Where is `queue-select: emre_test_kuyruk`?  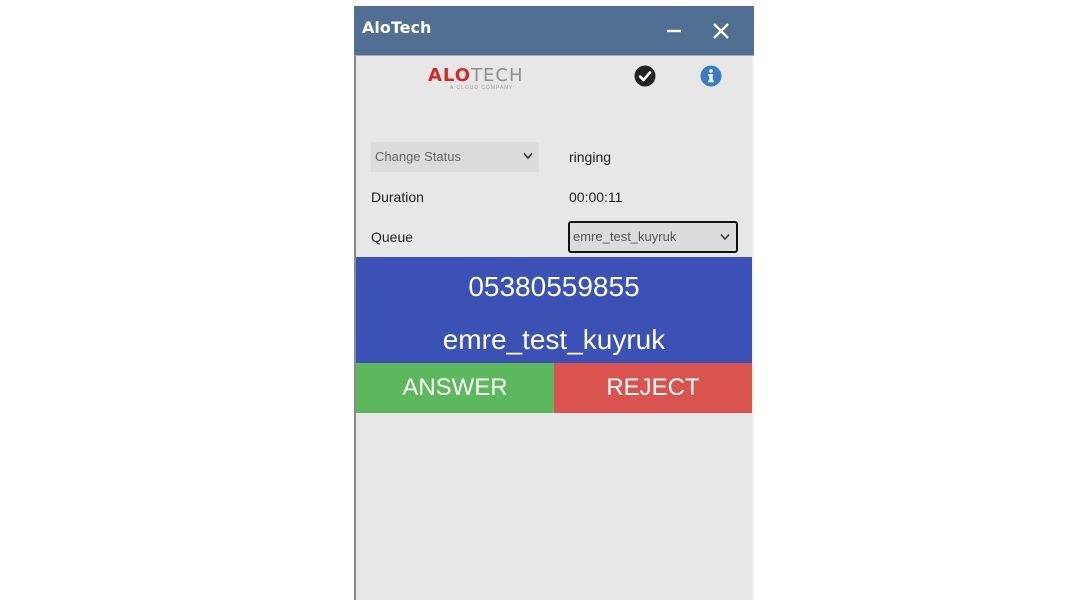
queue-select: emre_test_kuyruk is located at coordinates (653, 237).